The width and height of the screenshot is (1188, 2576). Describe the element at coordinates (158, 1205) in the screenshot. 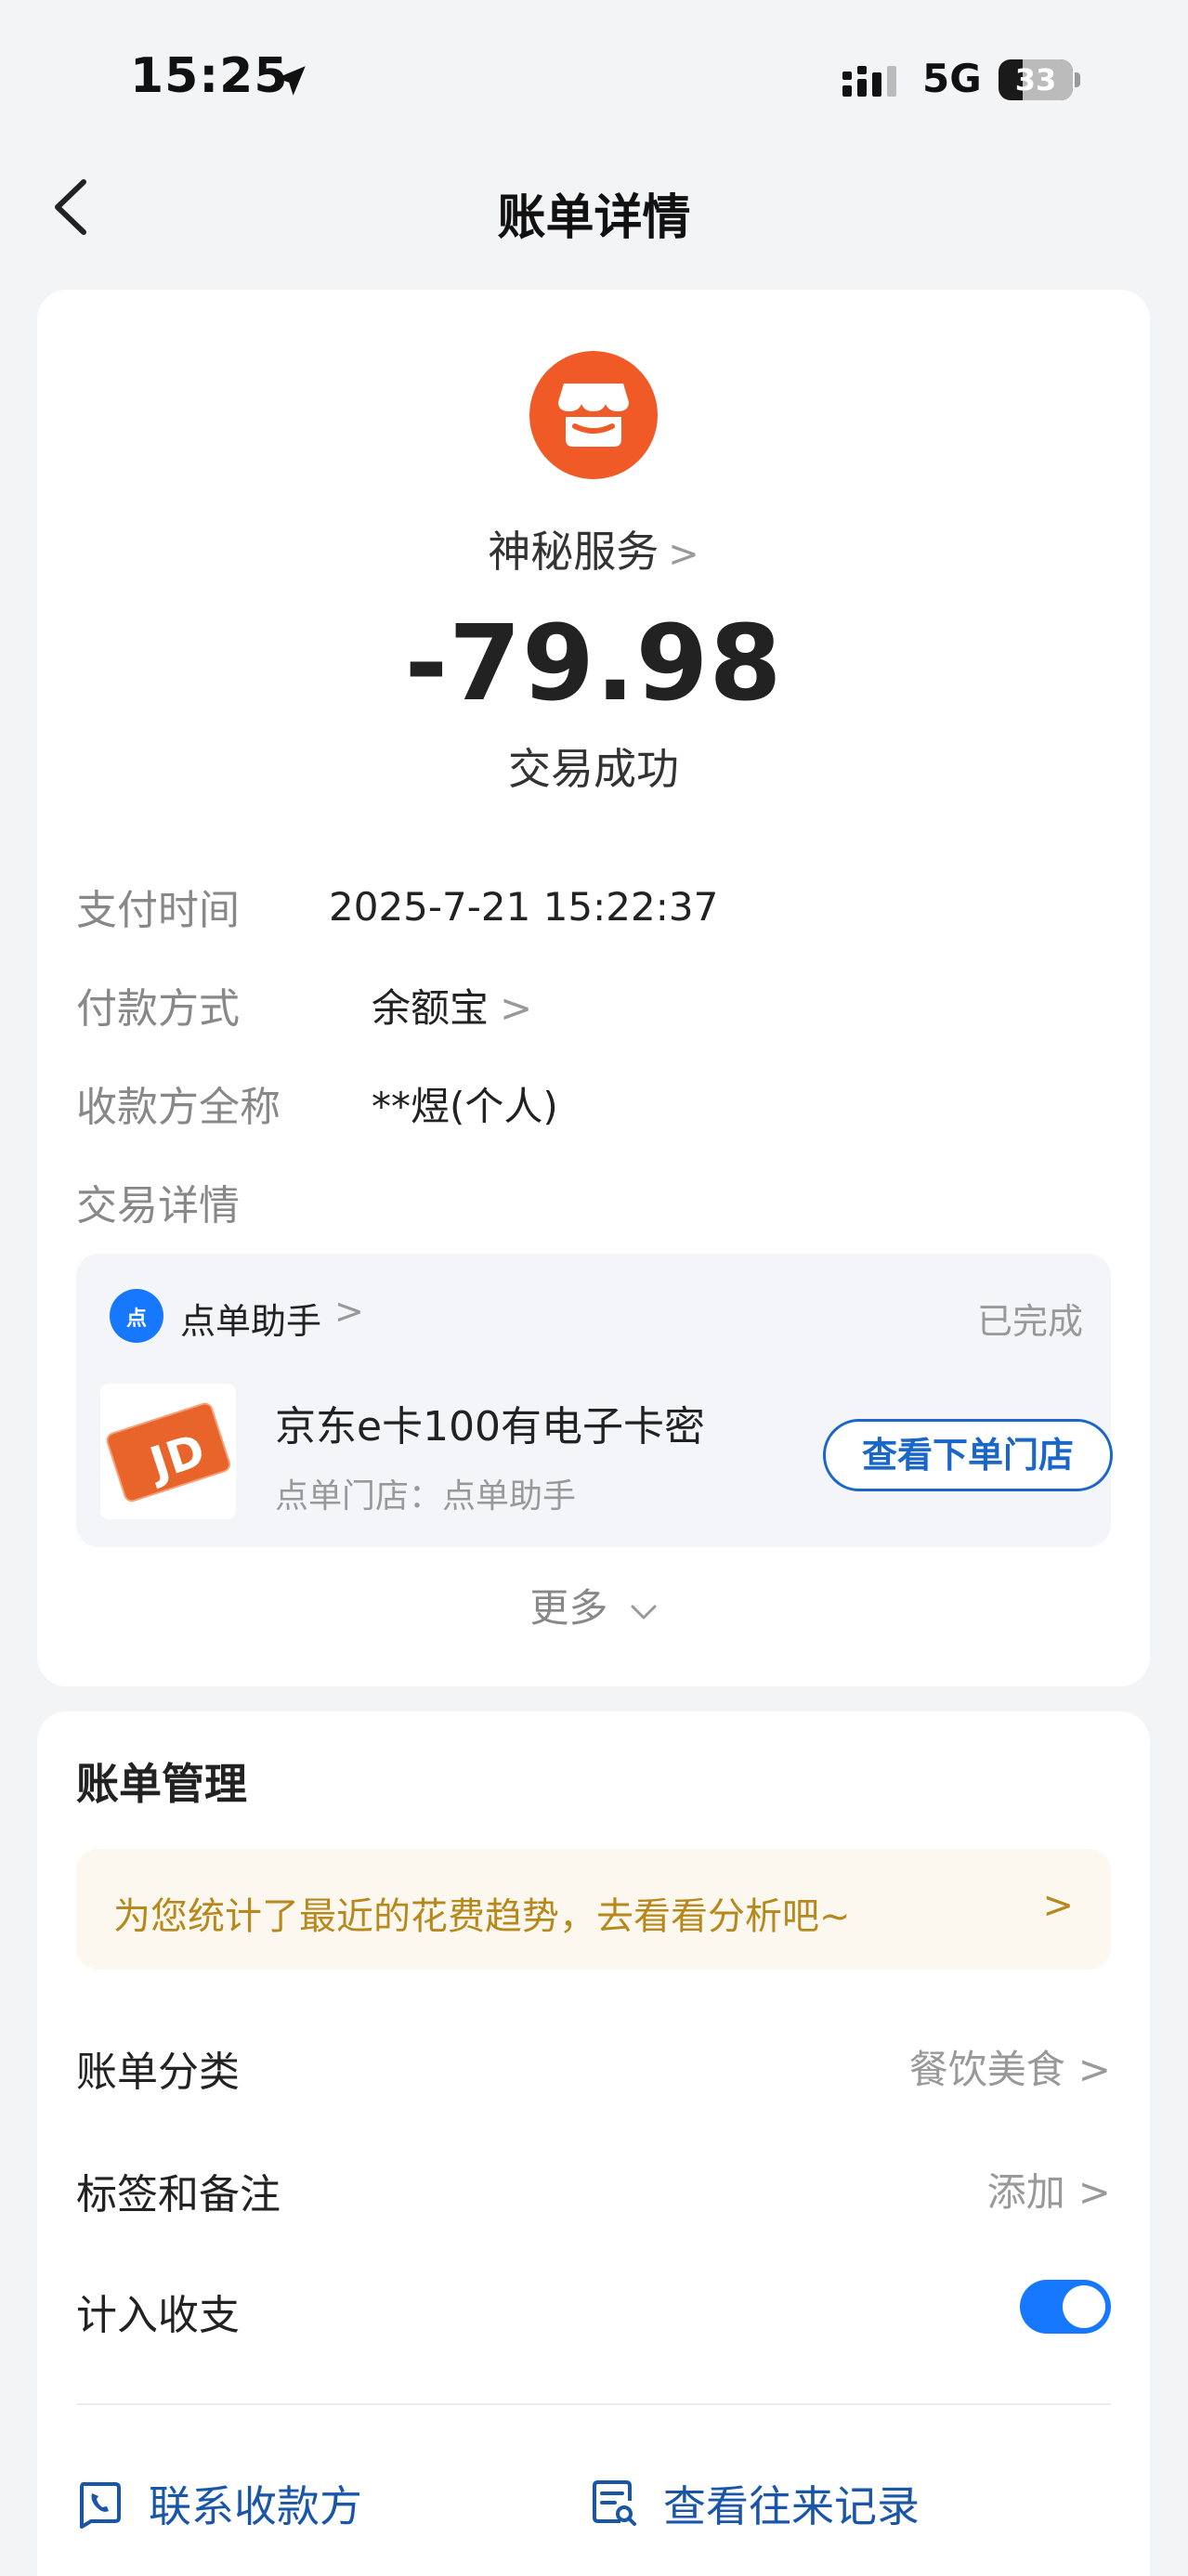

I see `trade-detail-label: 交易详情` at that location.